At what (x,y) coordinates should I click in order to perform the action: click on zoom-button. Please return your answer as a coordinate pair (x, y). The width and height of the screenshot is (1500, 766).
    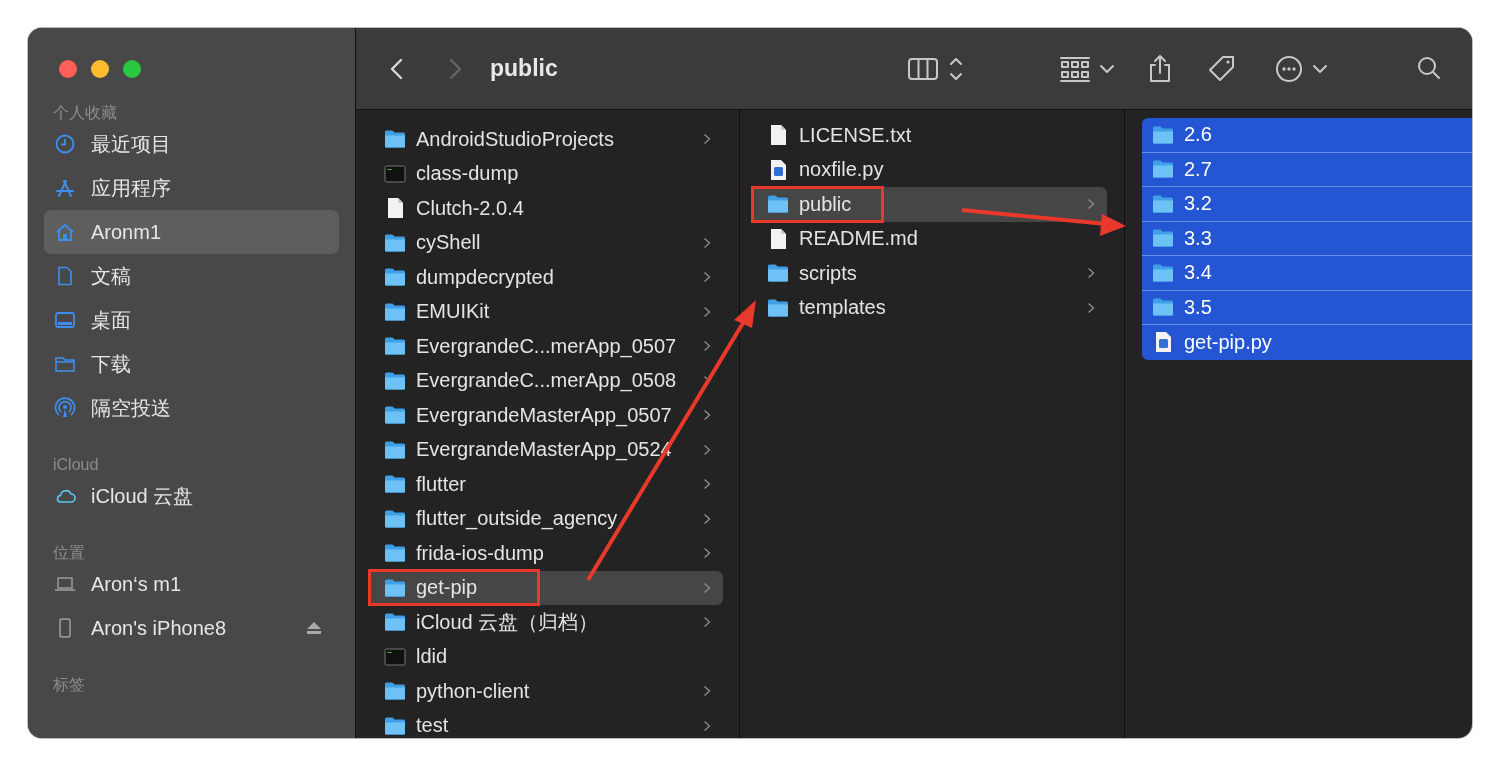
    Looking at the image, I should click on (132, 69).